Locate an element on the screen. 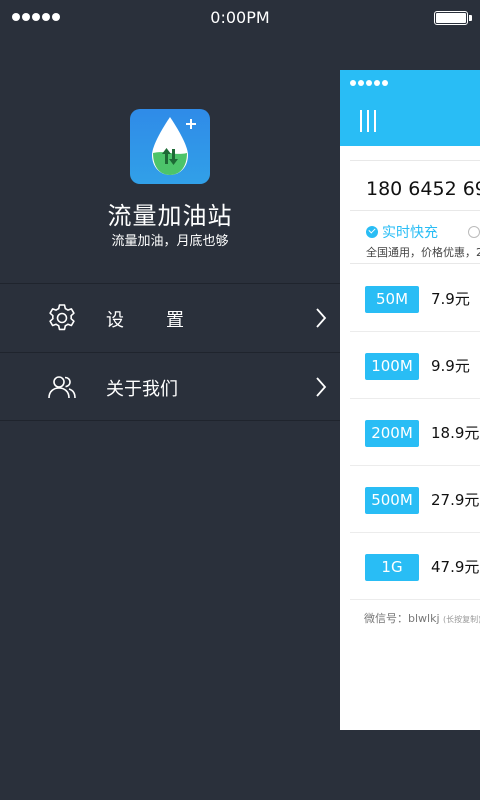 This screenshot has width=480, height=800. drawer-menu: 设置 关于我们 is located at coordinates (170, 352).